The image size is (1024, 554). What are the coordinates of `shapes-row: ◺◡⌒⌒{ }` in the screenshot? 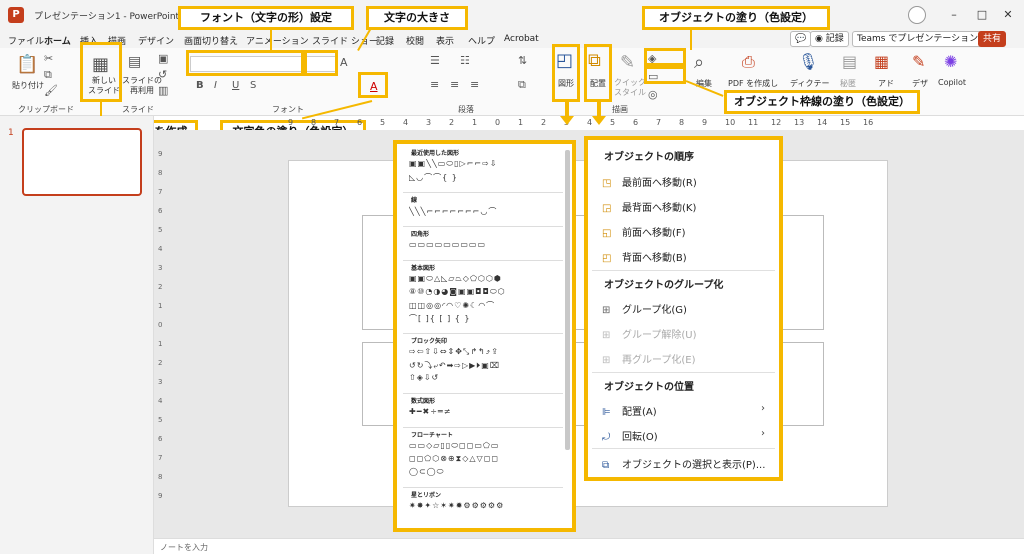 It's located at (484, 177).